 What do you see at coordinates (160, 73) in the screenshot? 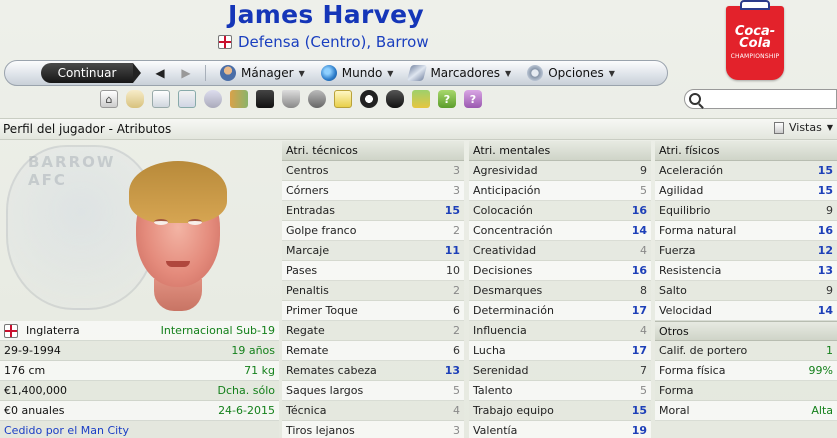
I see `back-arrow-icon: ◀` at bounding box center [160, 73].